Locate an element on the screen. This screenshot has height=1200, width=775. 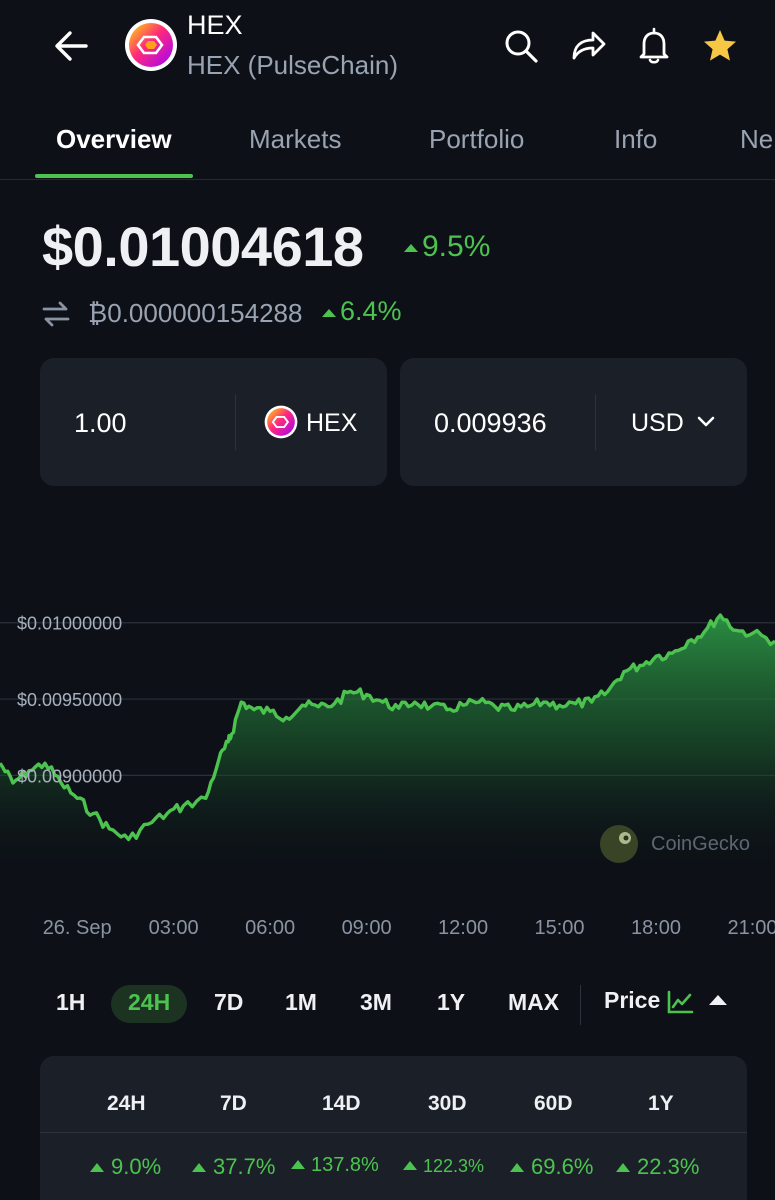
perf-value-30d: 122.3% is located at coordinates (443, 1166).